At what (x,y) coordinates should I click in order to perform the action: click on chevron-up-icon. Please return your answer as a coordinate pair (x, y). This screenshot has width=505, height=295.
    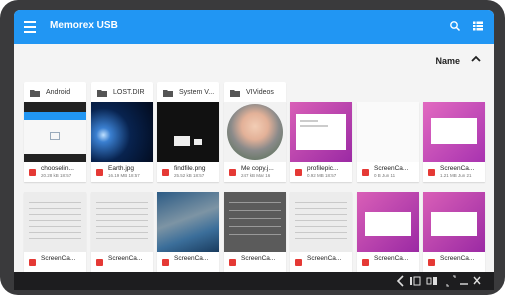
    Looking at the image, I should click on (476, 59).